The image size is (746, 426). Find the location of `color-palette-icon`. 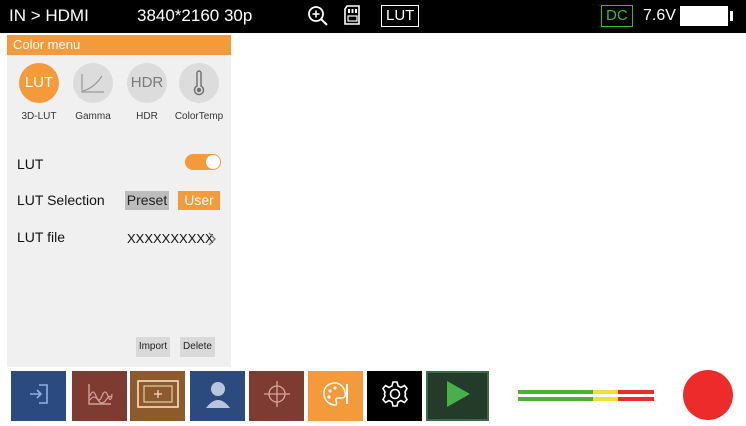

color-palette-icon is located at coordinates (336, 396).